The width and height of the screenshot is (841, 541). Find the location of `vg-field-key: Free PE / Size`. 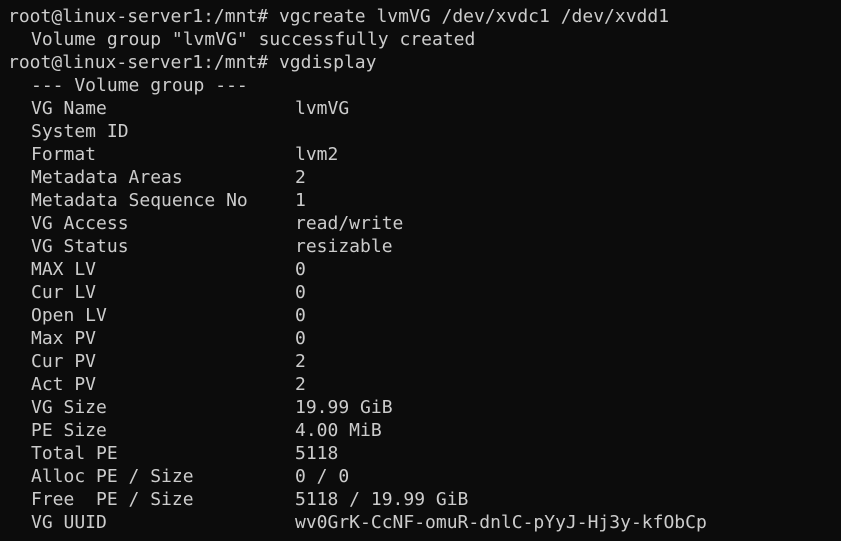

vg-field-key: Free PE / Size is located at coordinates (112, 499).